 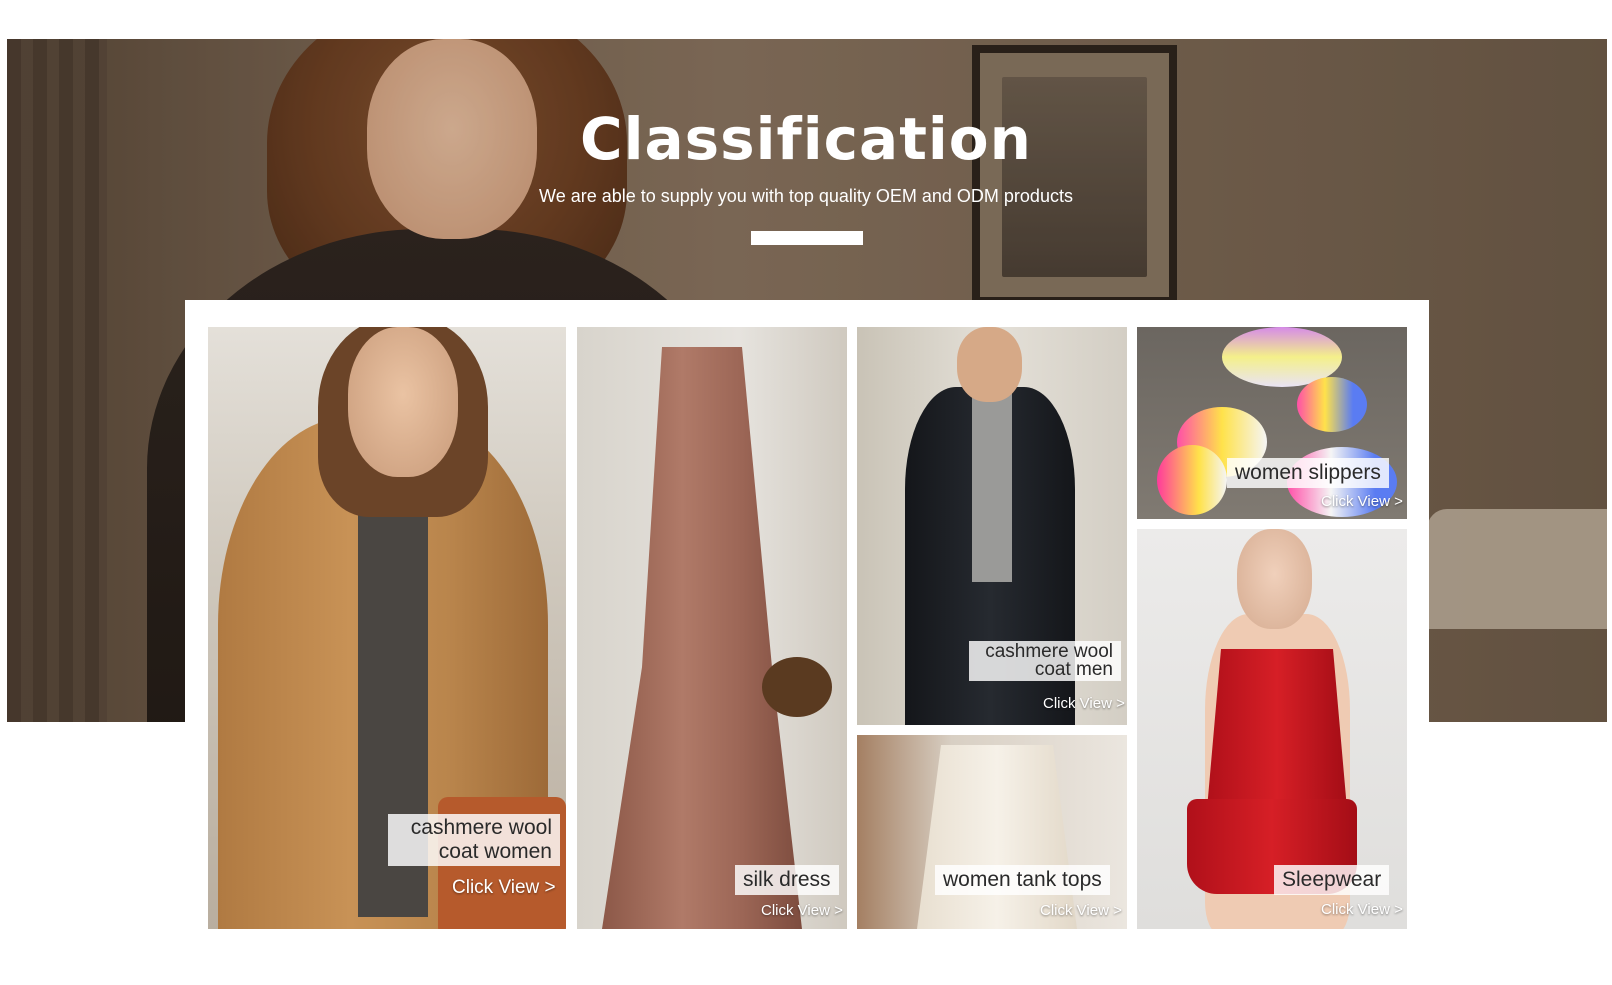 I want to click on category-label: women tank tops, so click(x=1022, y=880).